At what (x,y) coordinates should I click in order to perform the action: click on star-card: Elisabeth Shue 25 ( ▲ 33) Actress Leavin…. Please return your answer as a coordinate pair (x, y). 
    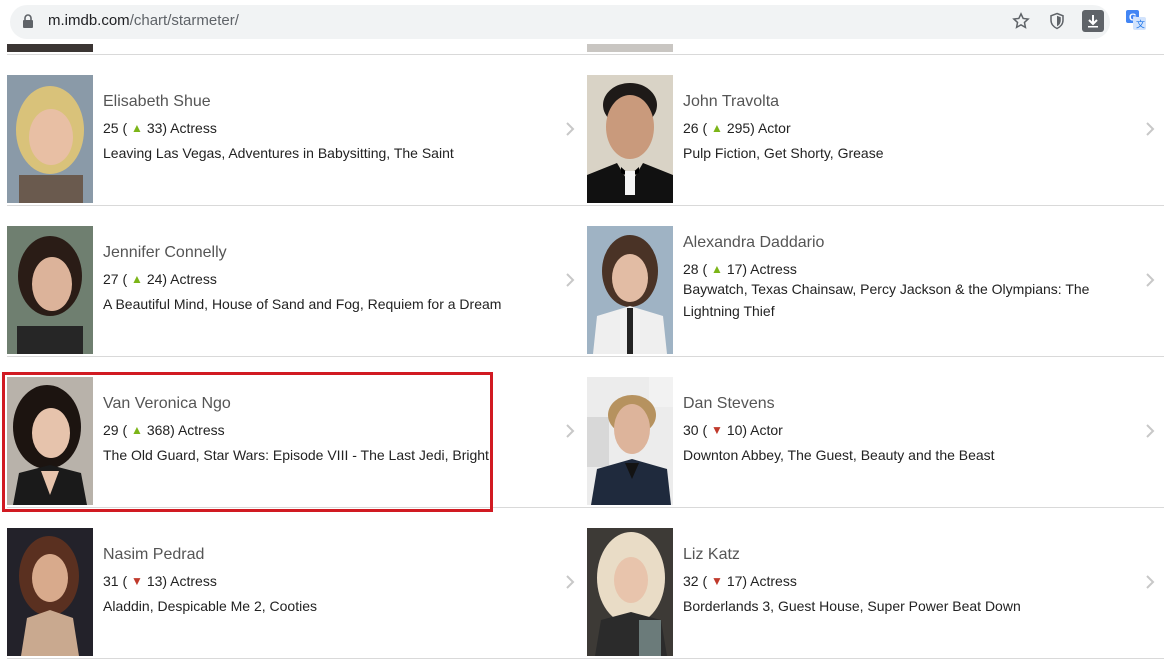
    Looking at the image, I should click on (292, 139).